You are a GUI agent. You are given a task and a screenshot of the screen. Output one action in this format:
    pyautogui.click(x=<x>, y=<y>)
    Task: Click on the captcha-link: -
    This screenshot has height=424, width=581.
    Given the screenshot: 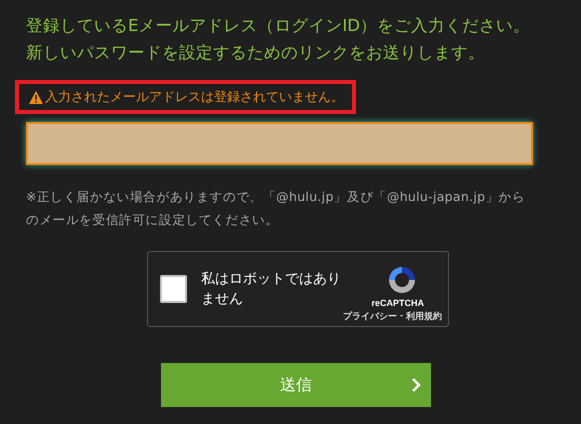 What is the action you would take?
    pyautogui.click(x=401, y=316)
    